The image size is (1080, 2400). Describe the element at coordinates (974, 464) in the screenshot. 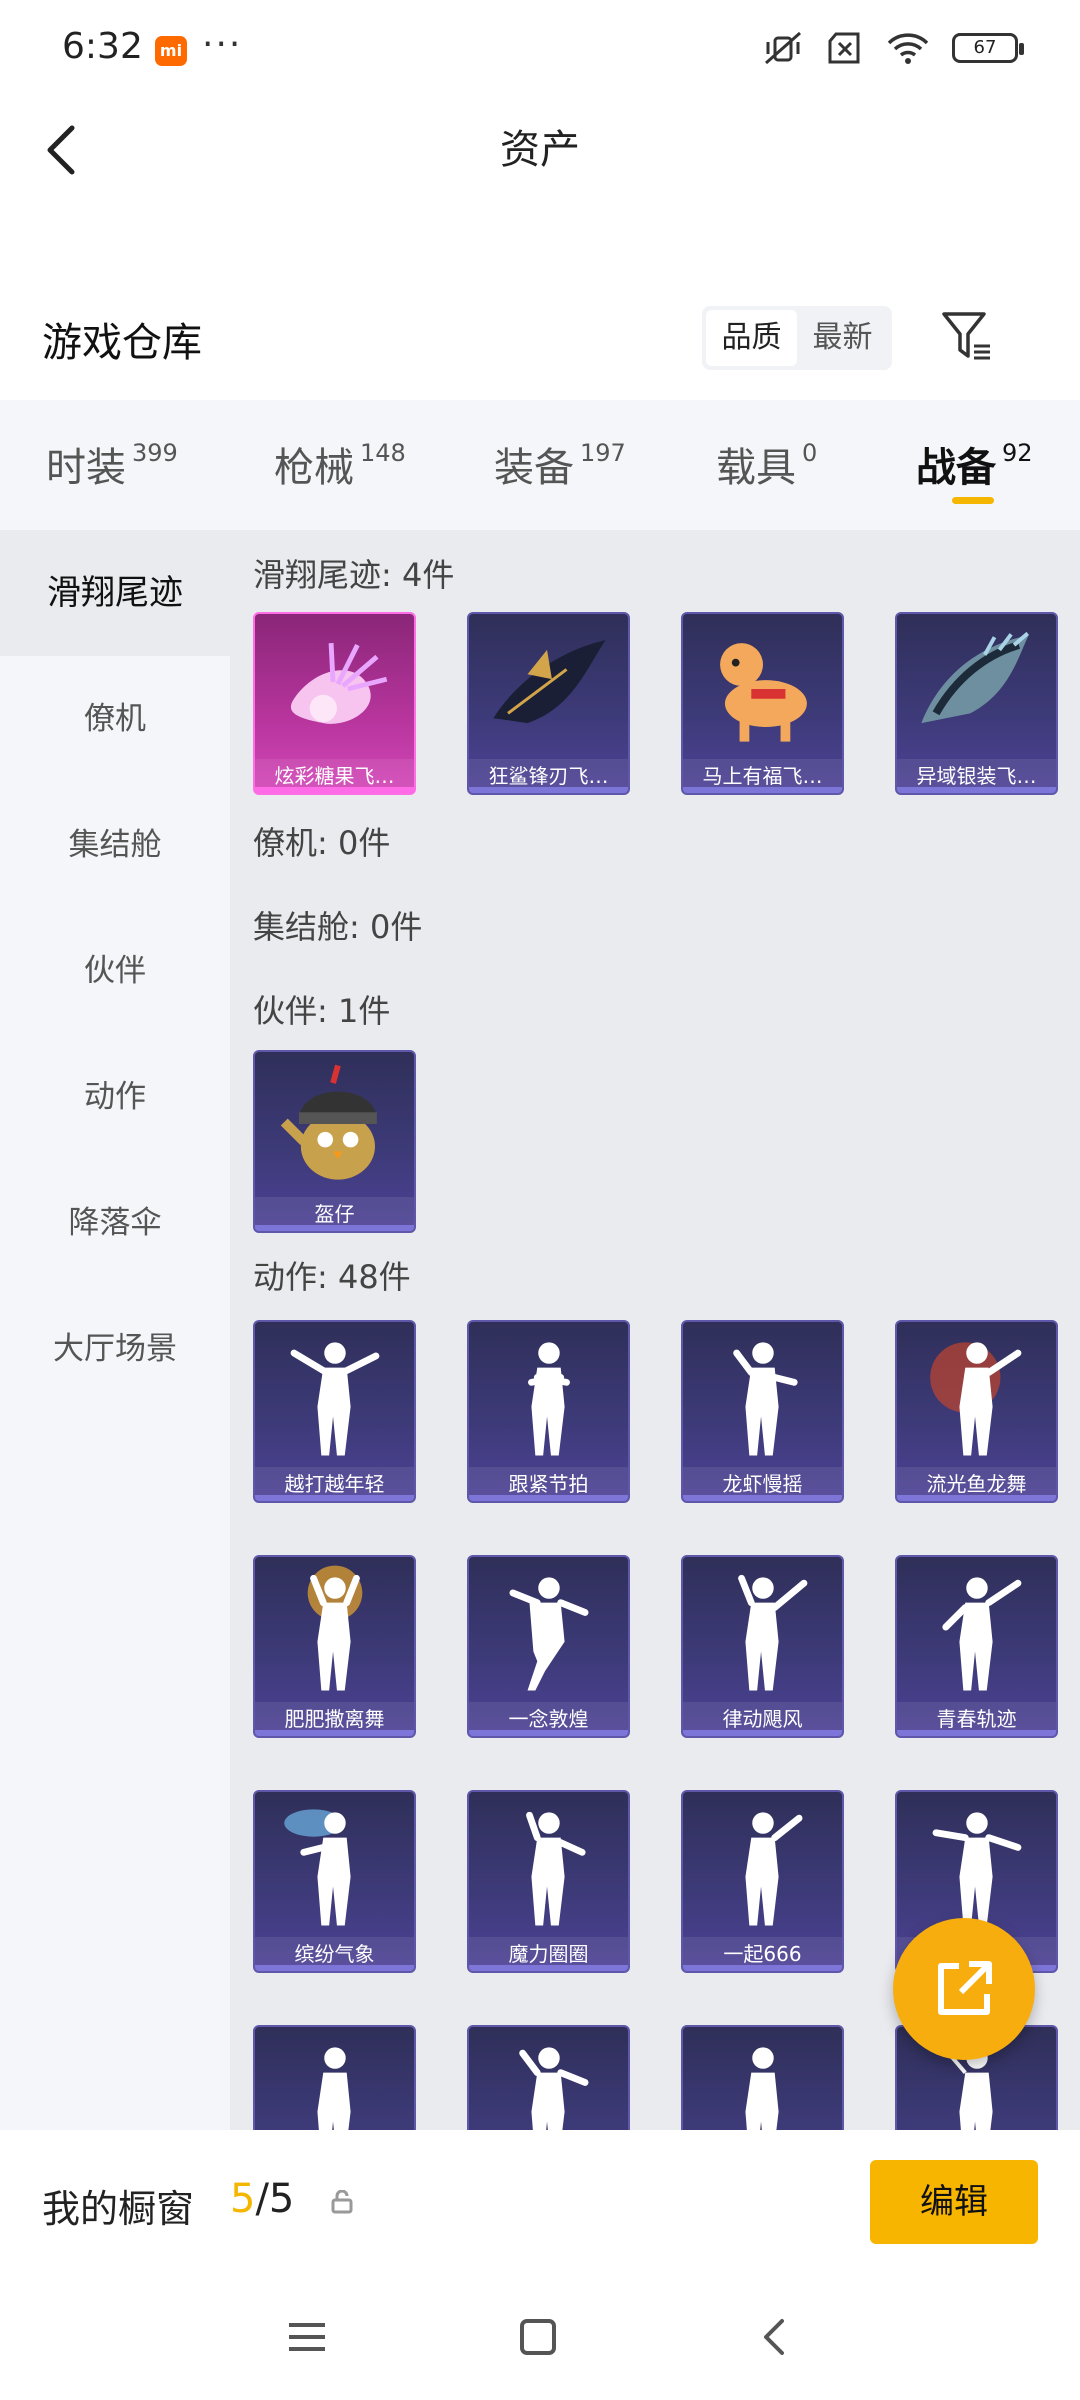

I see `tab-combat-gear: 战备 92` at that location.